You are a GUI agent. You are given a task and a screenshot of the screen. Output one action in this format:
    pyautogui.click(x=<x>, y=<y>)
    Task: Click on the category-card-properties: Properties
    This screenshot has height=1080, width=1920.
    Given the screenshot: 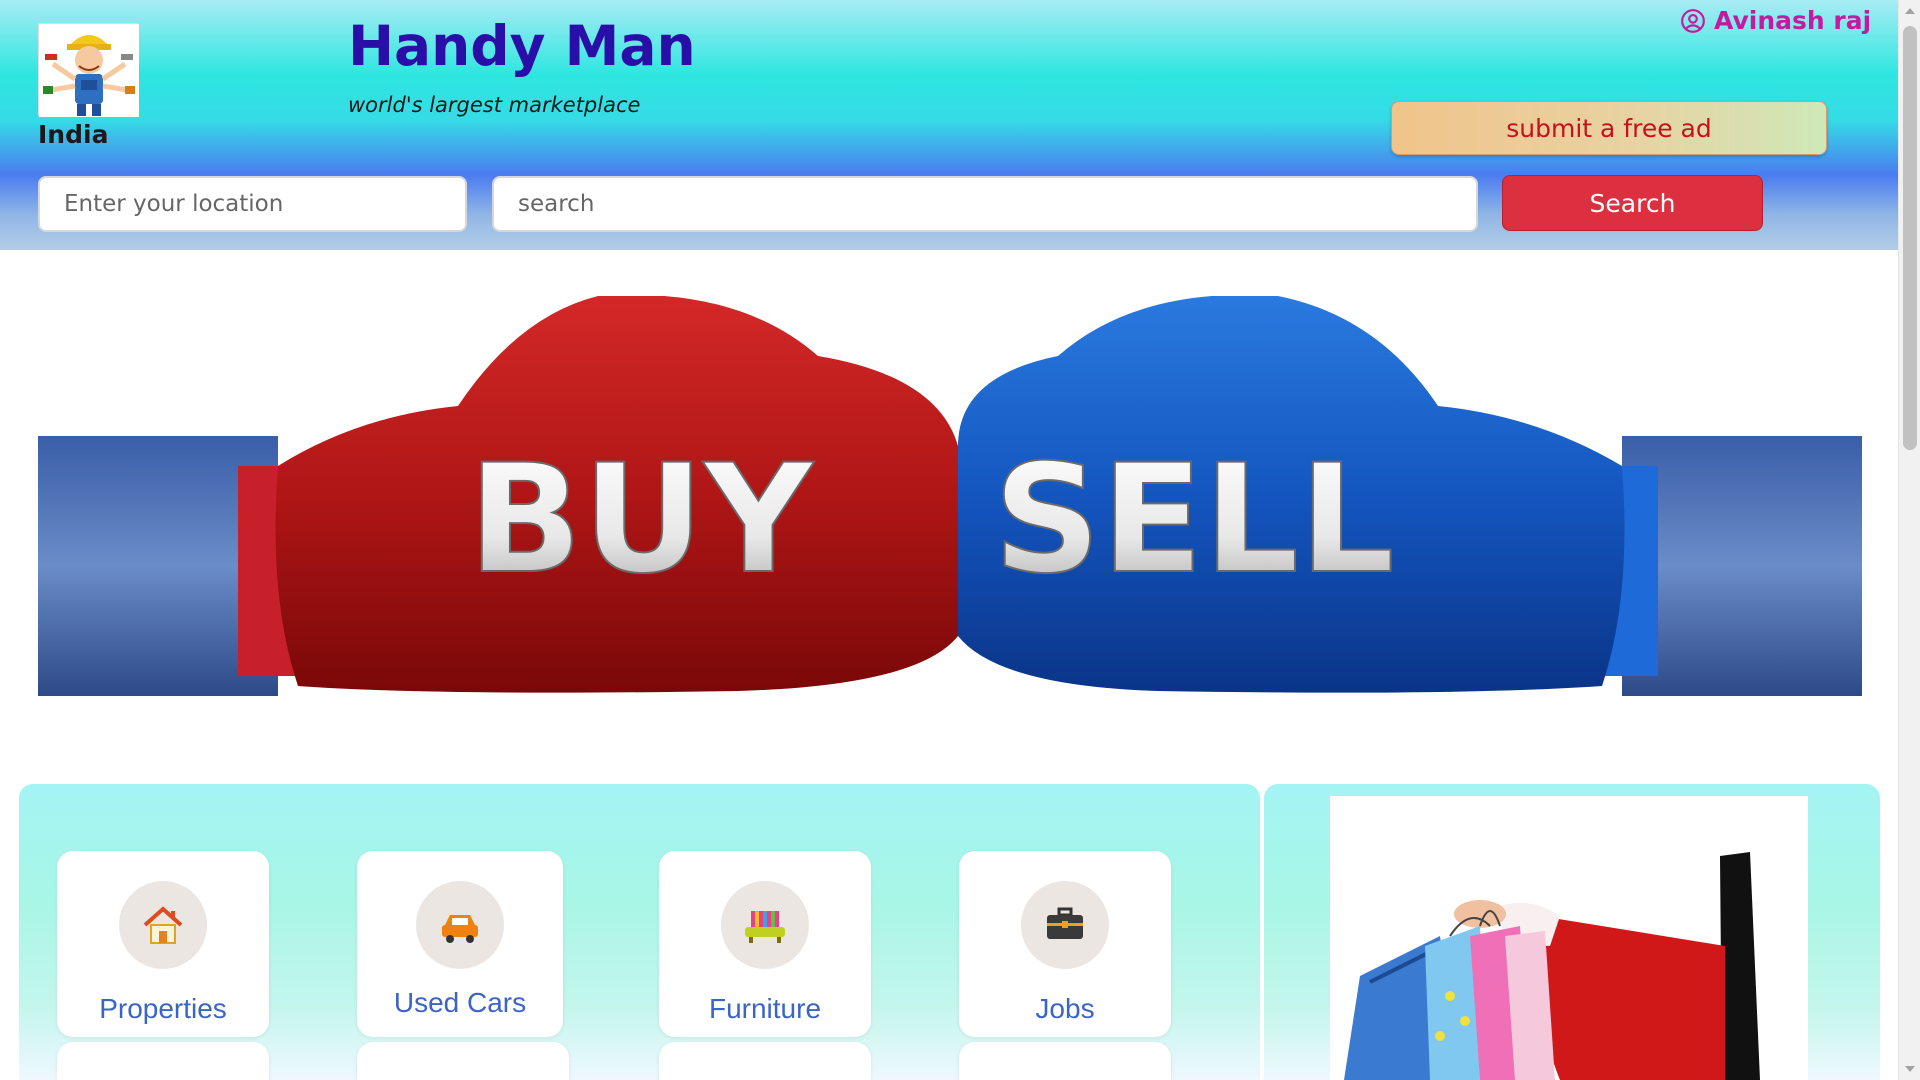 What is the action you would take?
    pyautogui.click(x=163, y=944)
    